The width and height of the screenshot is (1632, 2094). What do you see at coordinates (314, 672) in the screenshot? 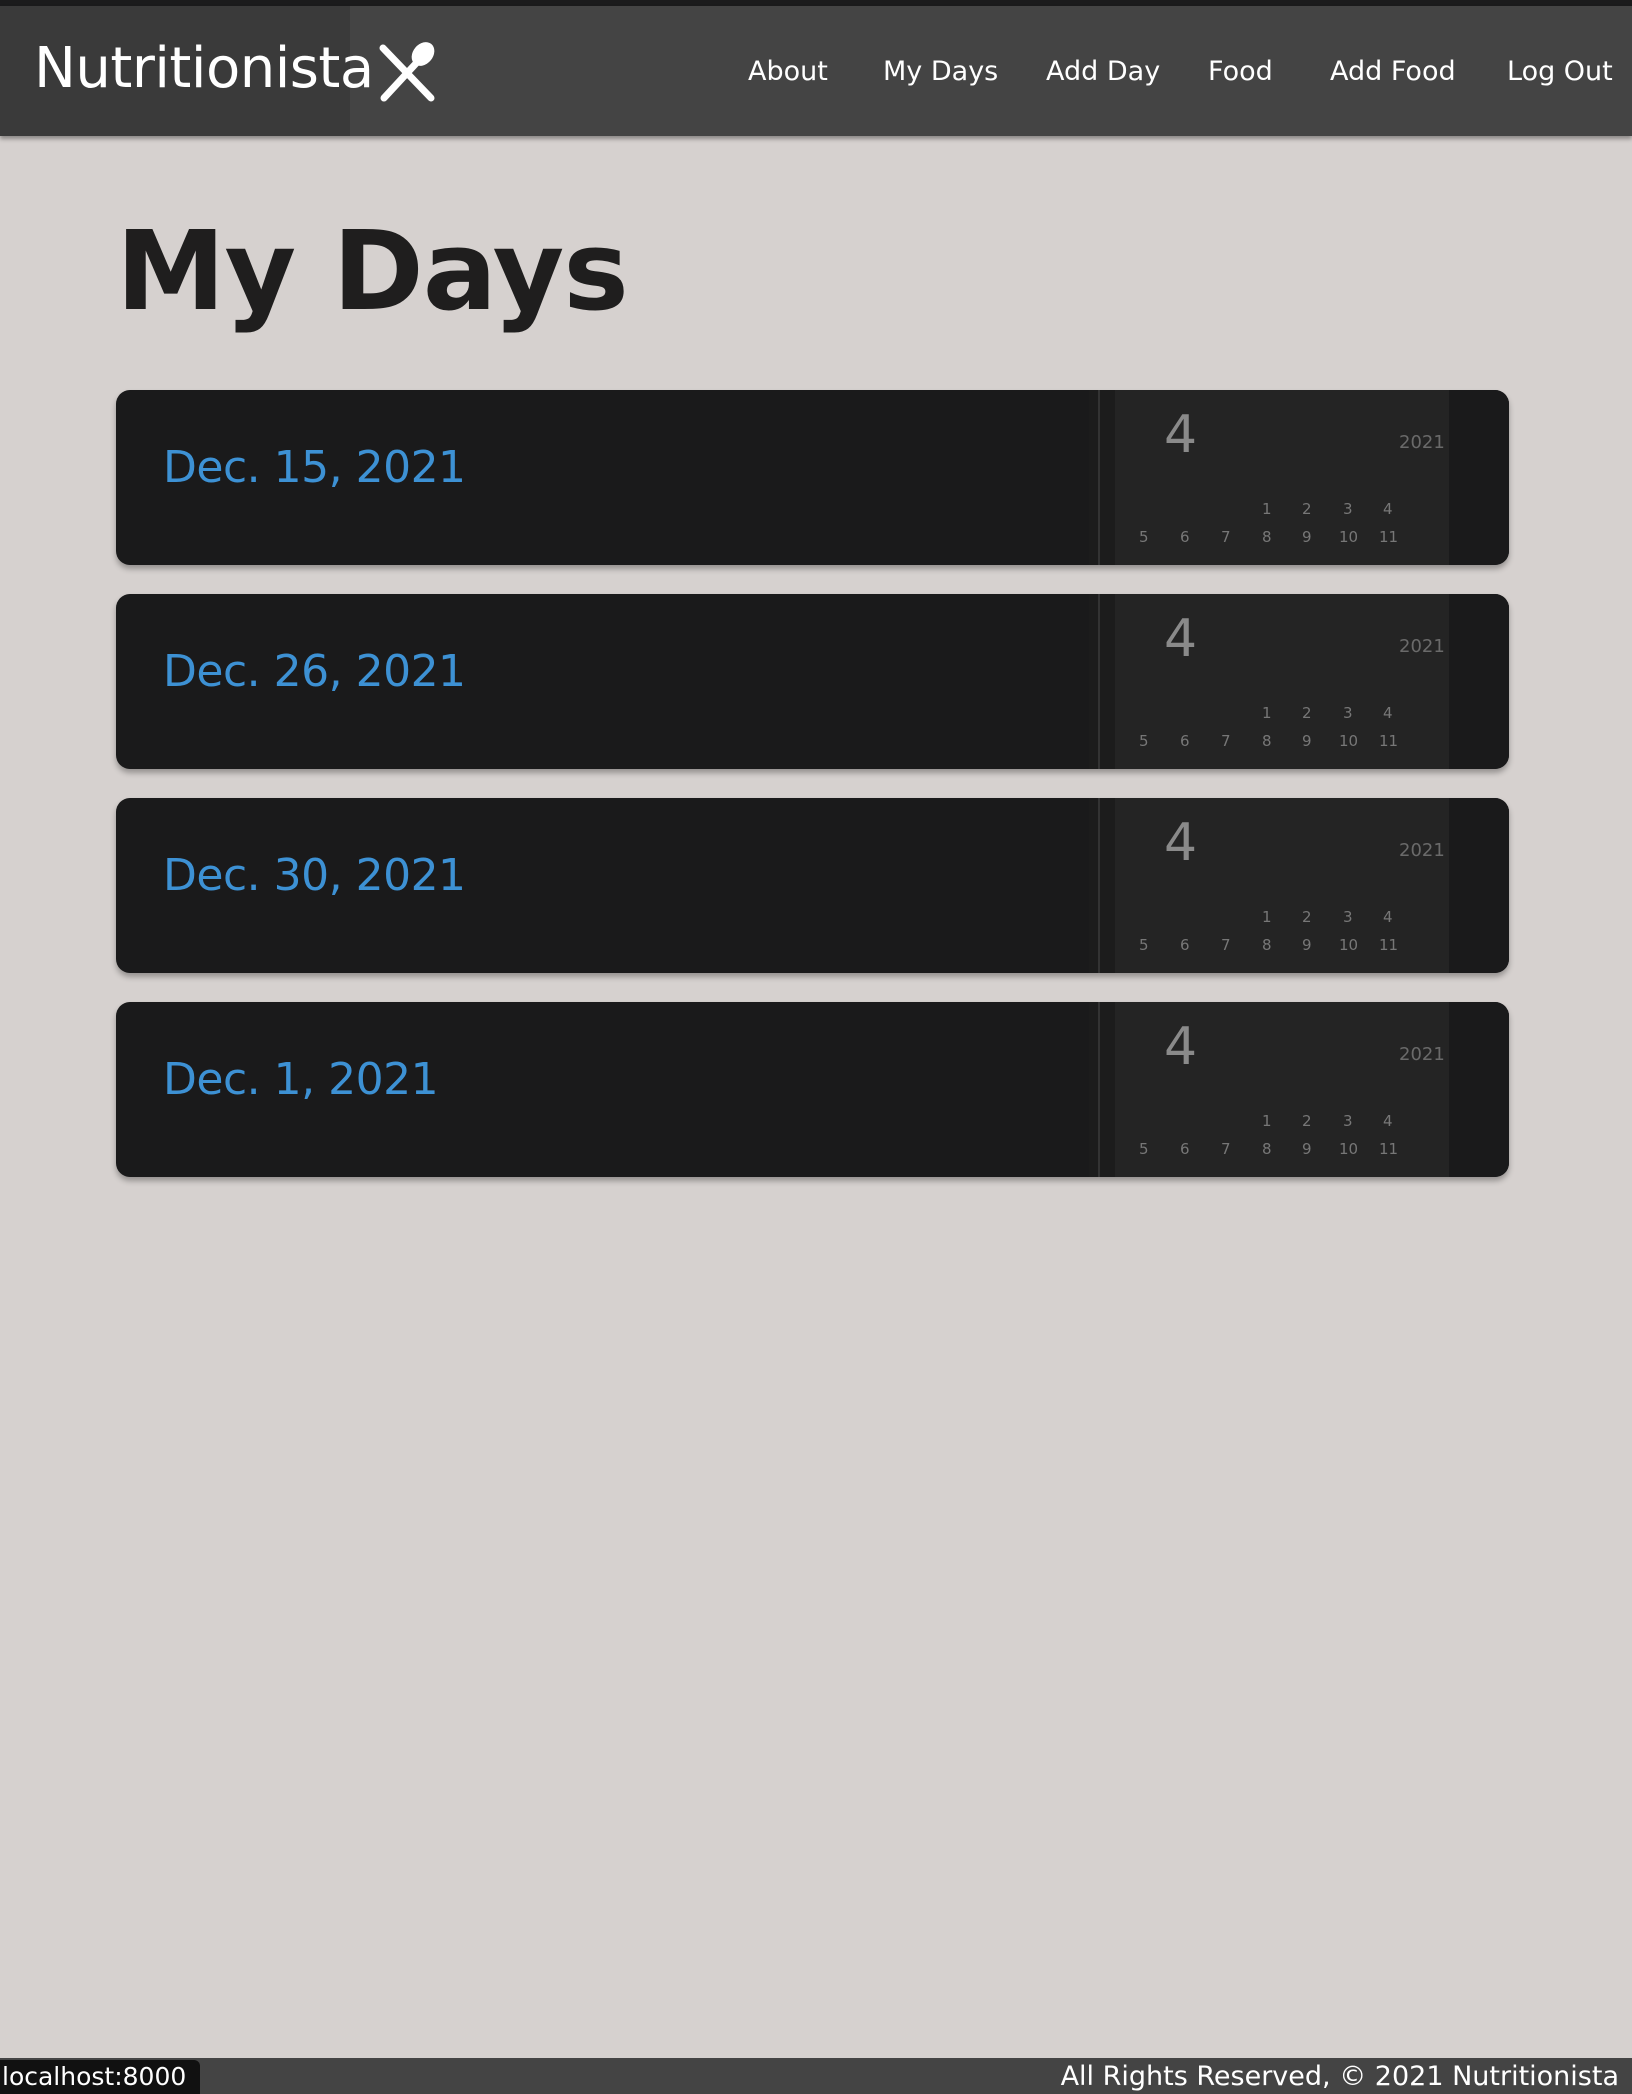
I see `day-link: Dec. 26, 2021` at bounding box center [314, 672].